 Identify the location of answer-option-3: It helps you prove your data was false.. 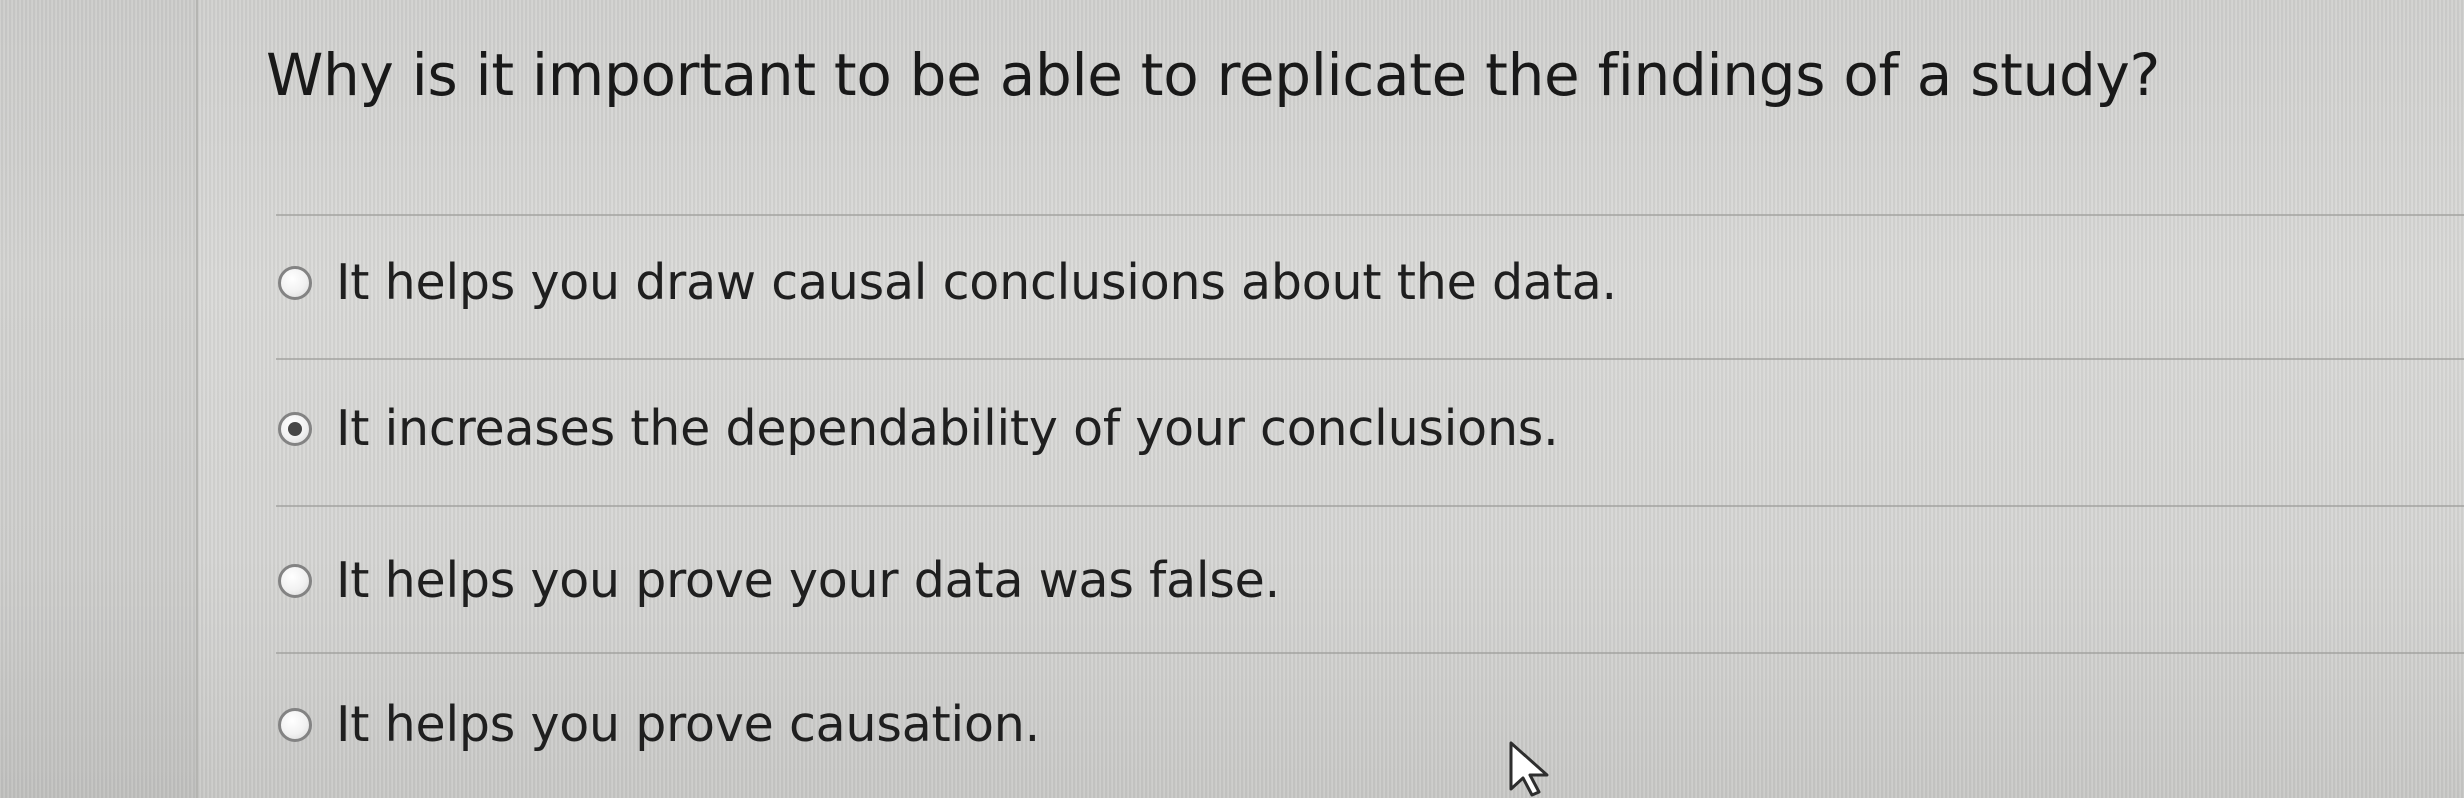
(779, 580).